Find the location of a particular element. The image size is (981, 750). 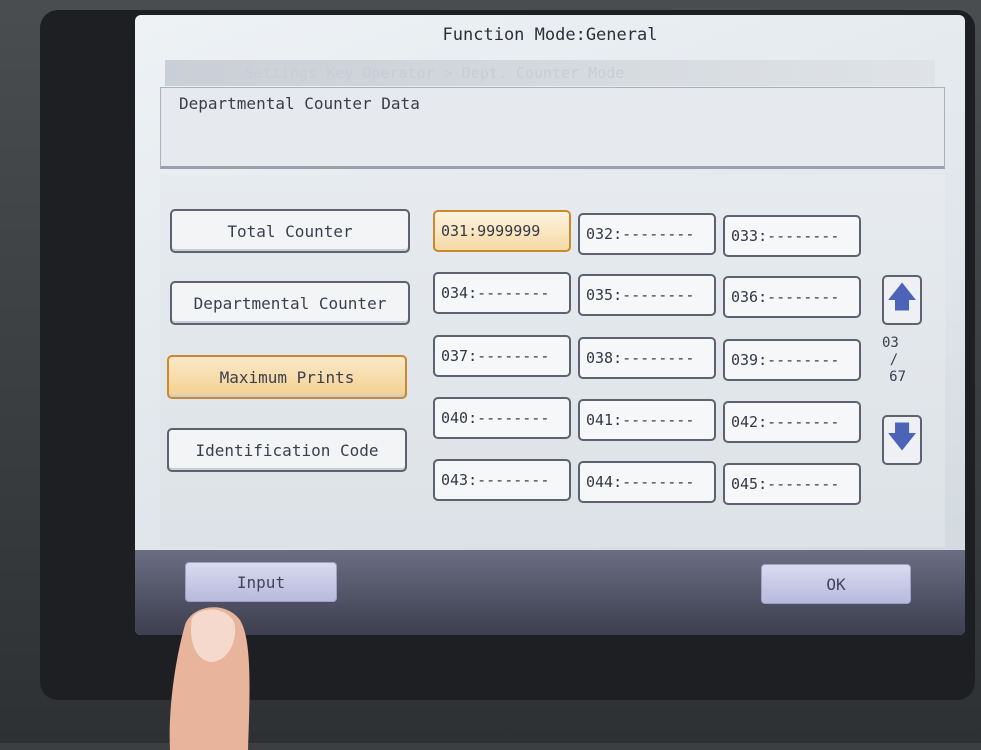

page-title: Departmental Counter Data is located at coordinates (299, 103).